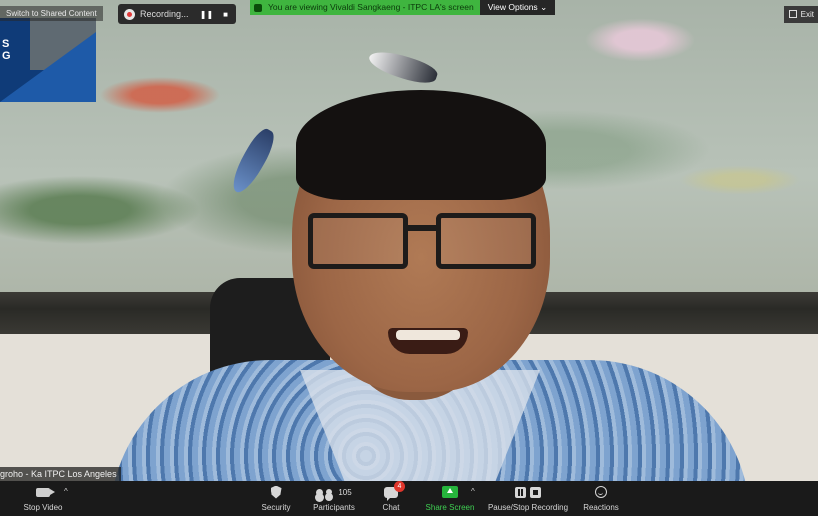 The image size is (818, 516). What do you see at coordinates (601, 492) in the screenshot?
I see `smile-icon` at bounding box center [601, 492].